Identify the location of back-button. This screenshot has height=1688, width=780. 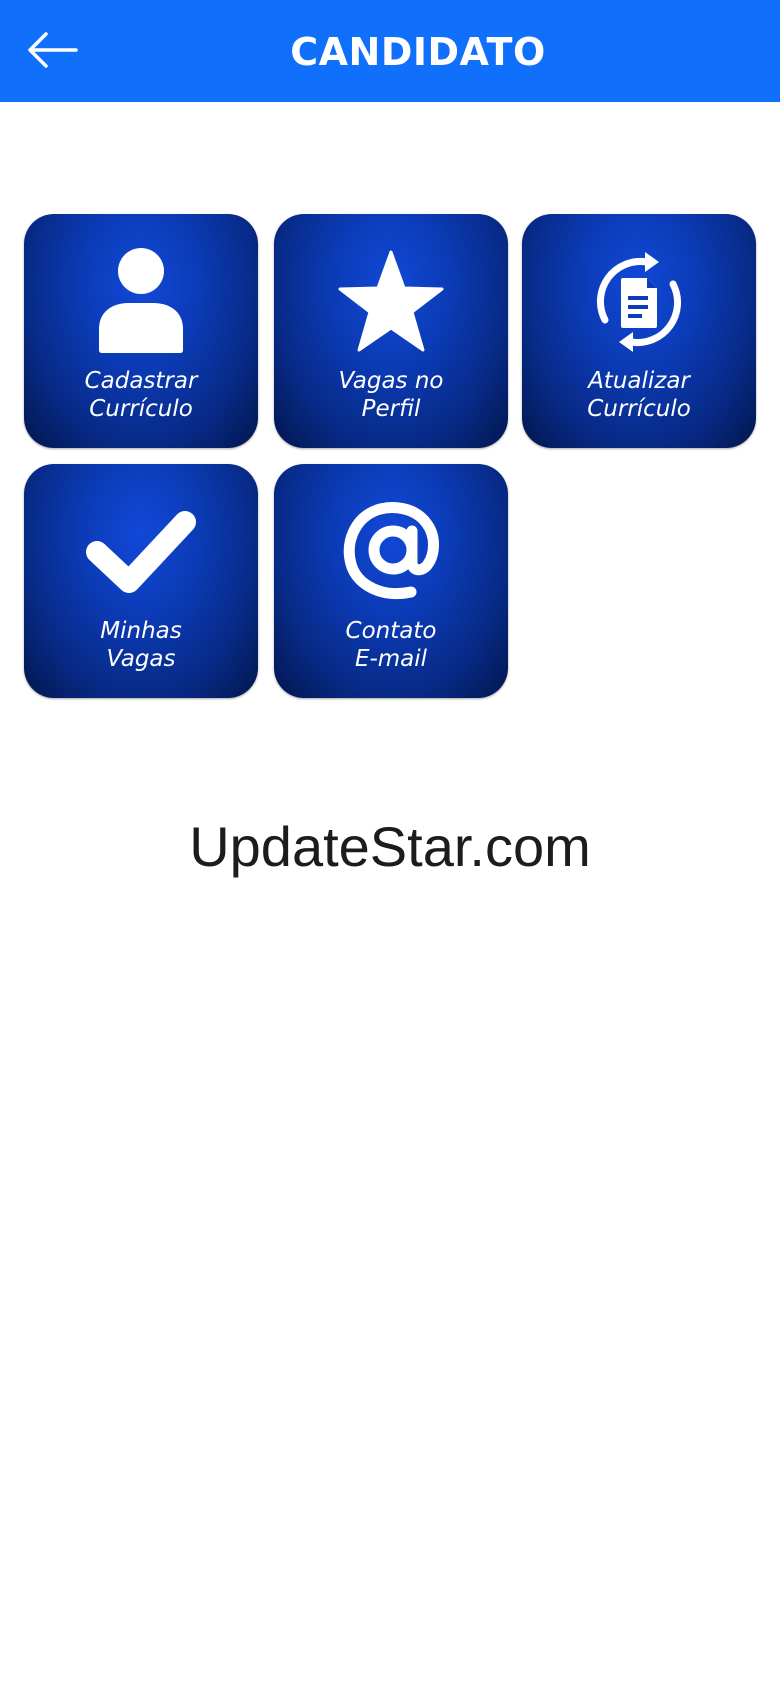
(51, 50).